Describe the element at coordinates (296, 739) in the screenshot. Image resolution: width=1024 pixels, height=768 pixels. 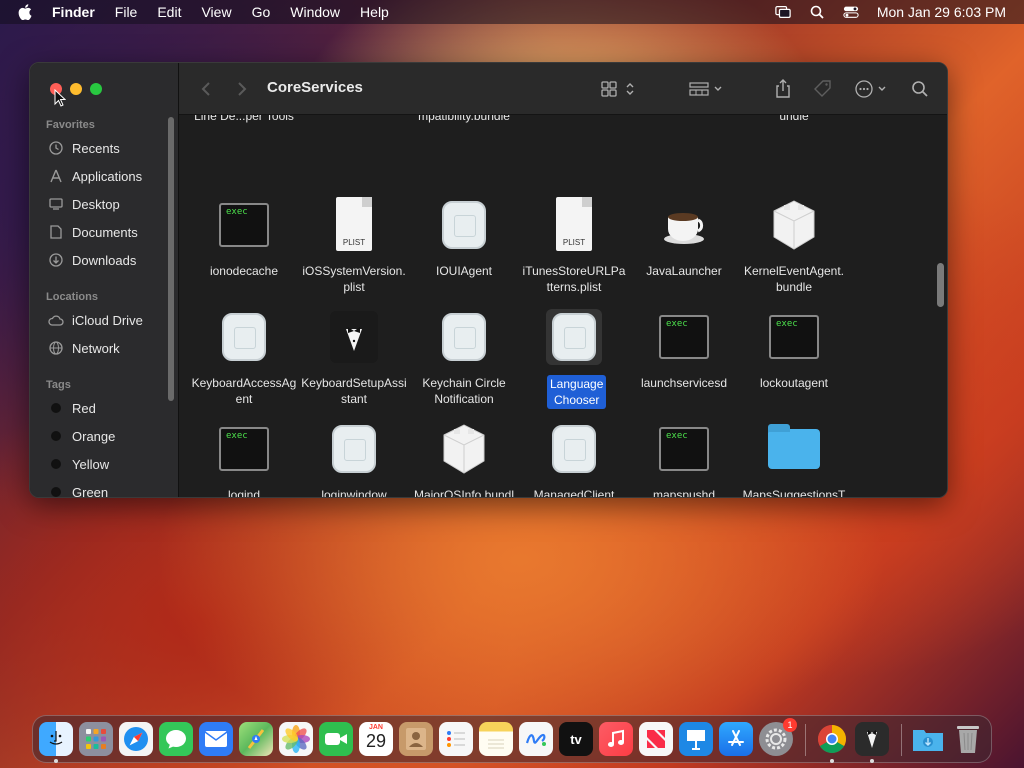
I see `photos-icon` at that location.